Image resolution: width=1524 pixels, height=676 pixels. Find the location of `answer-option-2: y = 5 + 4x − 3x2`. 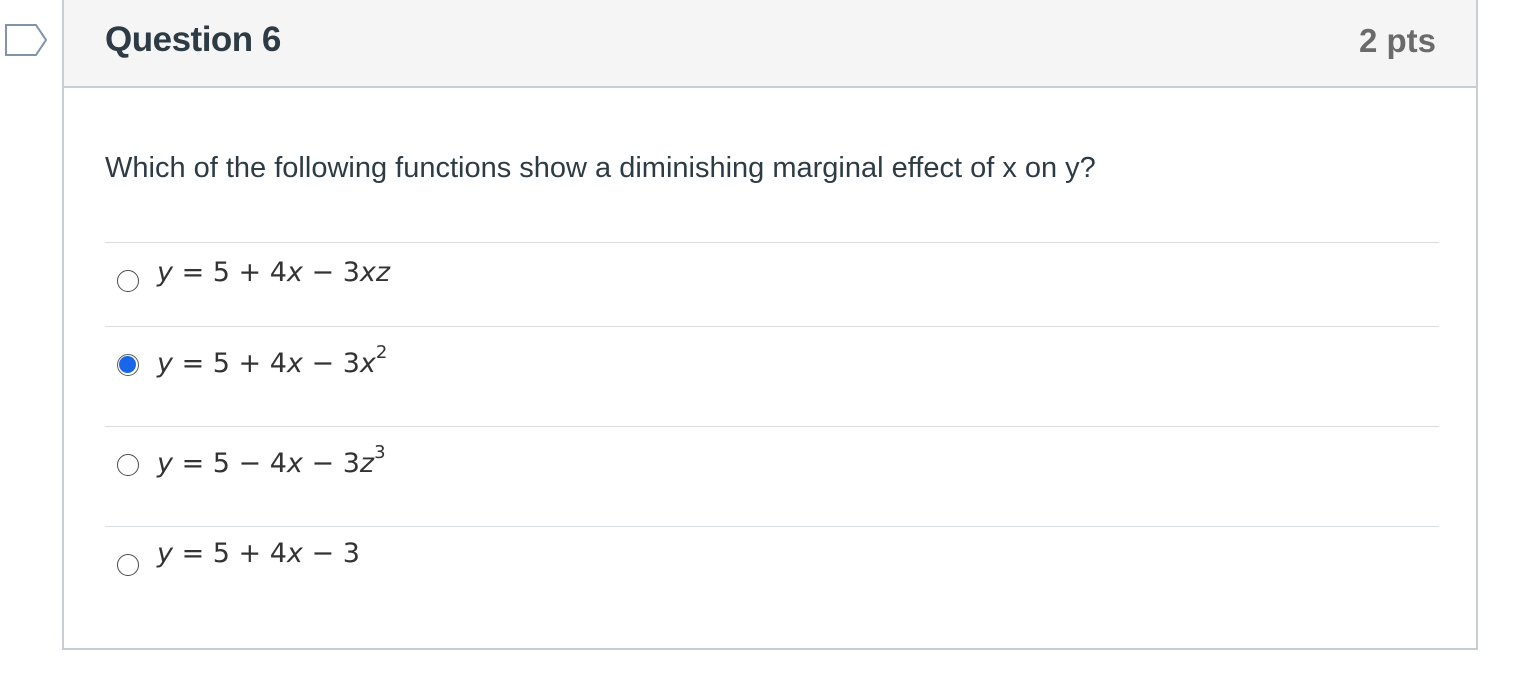

answer-option-2: y = 5 + 4x − 3x2 is located at coordinates (772, 376).